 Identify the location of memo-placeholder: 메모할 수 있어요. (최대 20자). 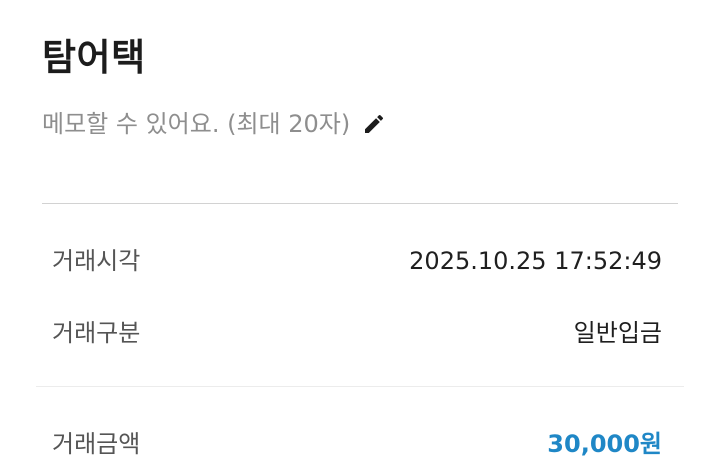
(196, 124).